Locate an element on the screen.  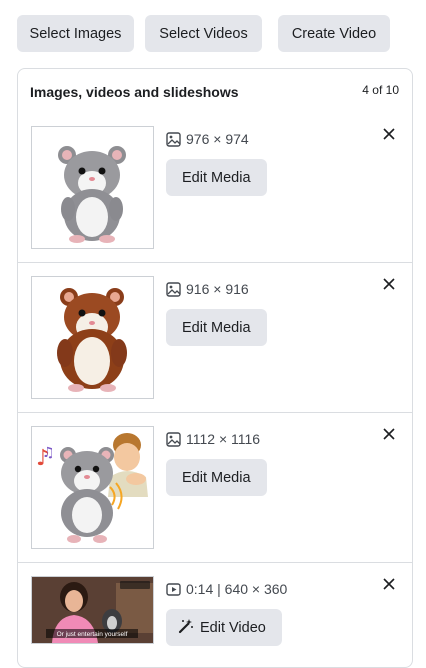
magic-wand-icon is located at coordinates (186, 628).